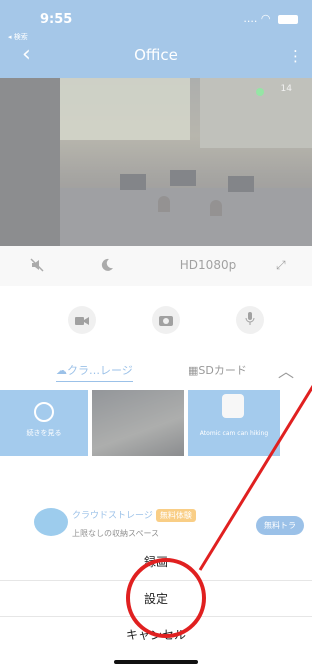 This screenshot has width=320, height=668. Describe the element at coordinates (156, 634) in the screenshot. I see `sheet-cancel-button: キャンセル` at that location.